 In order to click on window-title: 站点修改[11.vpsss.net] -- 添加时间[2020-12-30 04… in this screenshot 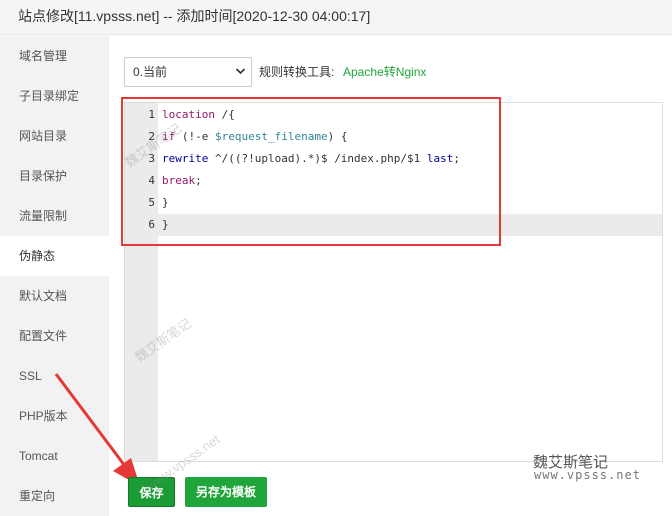, I will do `click(336, 17)`.